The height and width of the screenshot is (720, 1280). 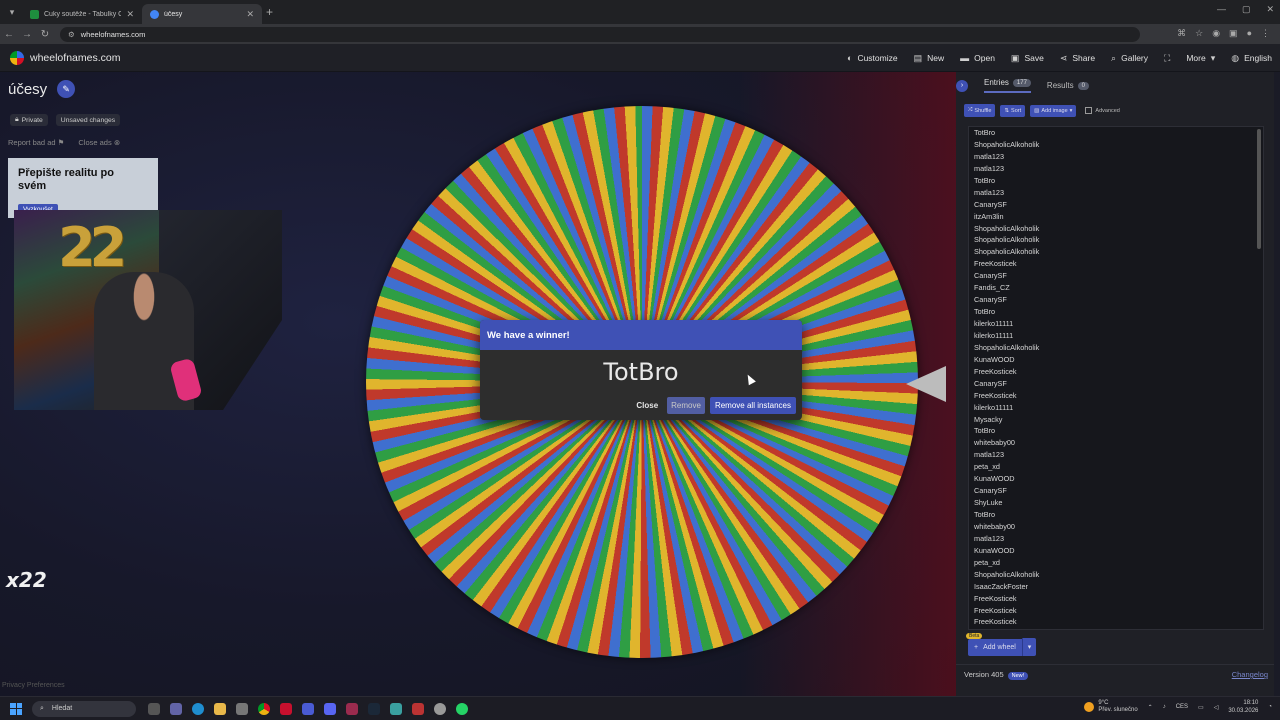 I want to click on extension-icon: ◉, so click(x=1216, y=33).